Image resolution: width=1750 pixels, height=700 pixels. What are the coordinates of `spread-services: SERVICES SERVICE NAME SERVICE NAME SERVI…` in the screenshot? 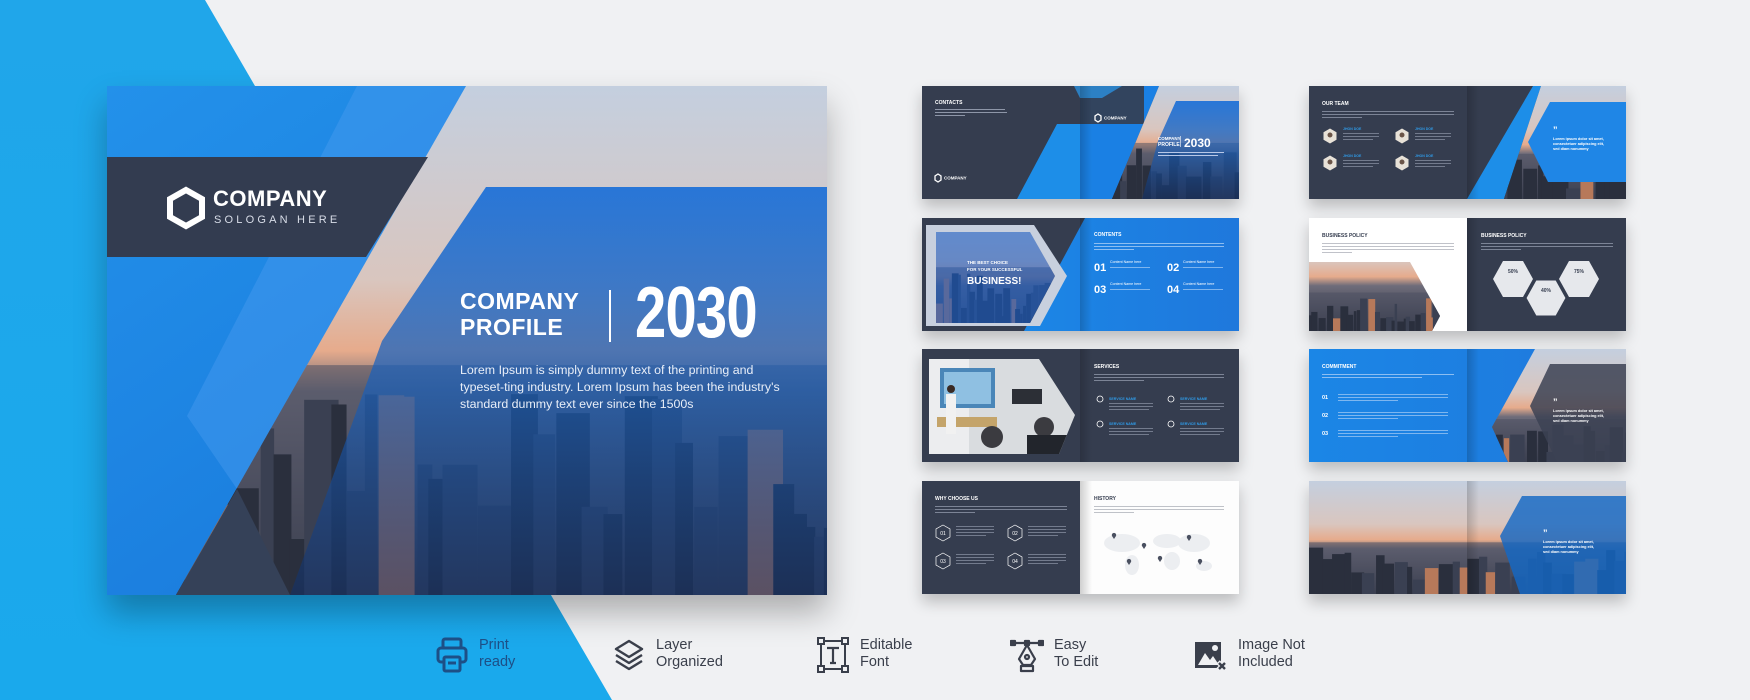 It's located at (1080, 405).